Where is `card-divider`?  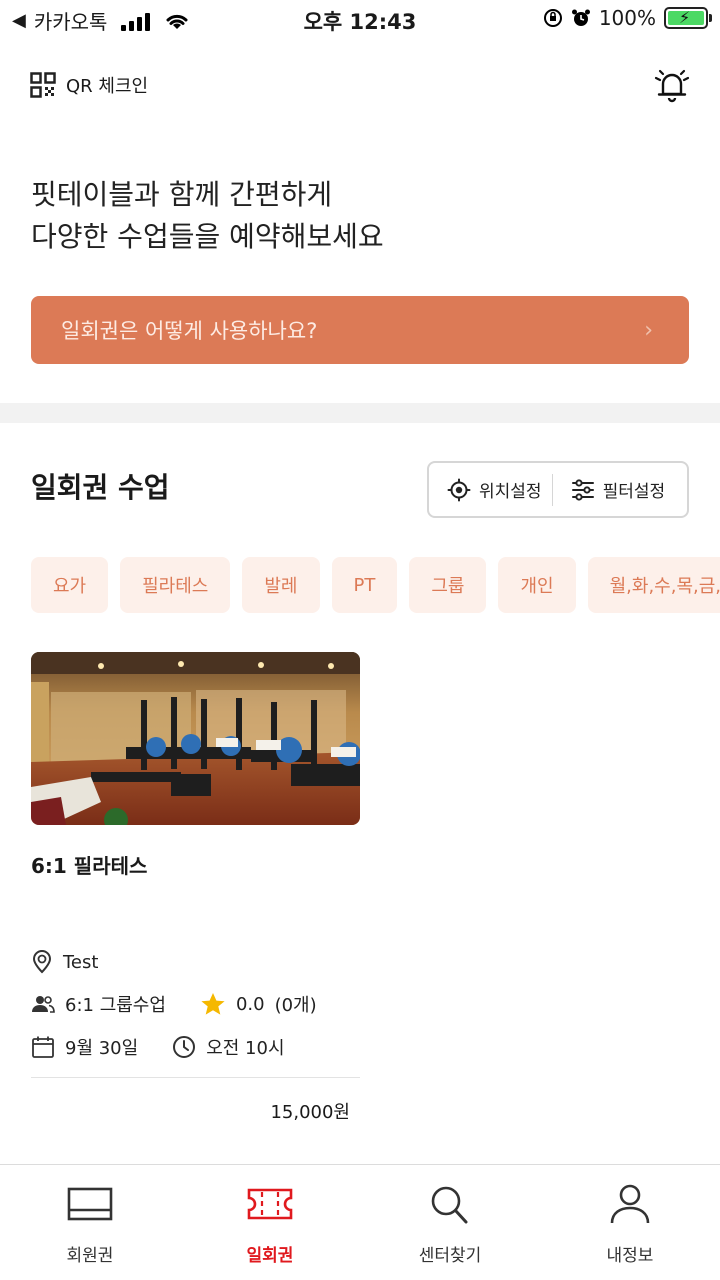
card-divider is located at coordinates (195, 1077).